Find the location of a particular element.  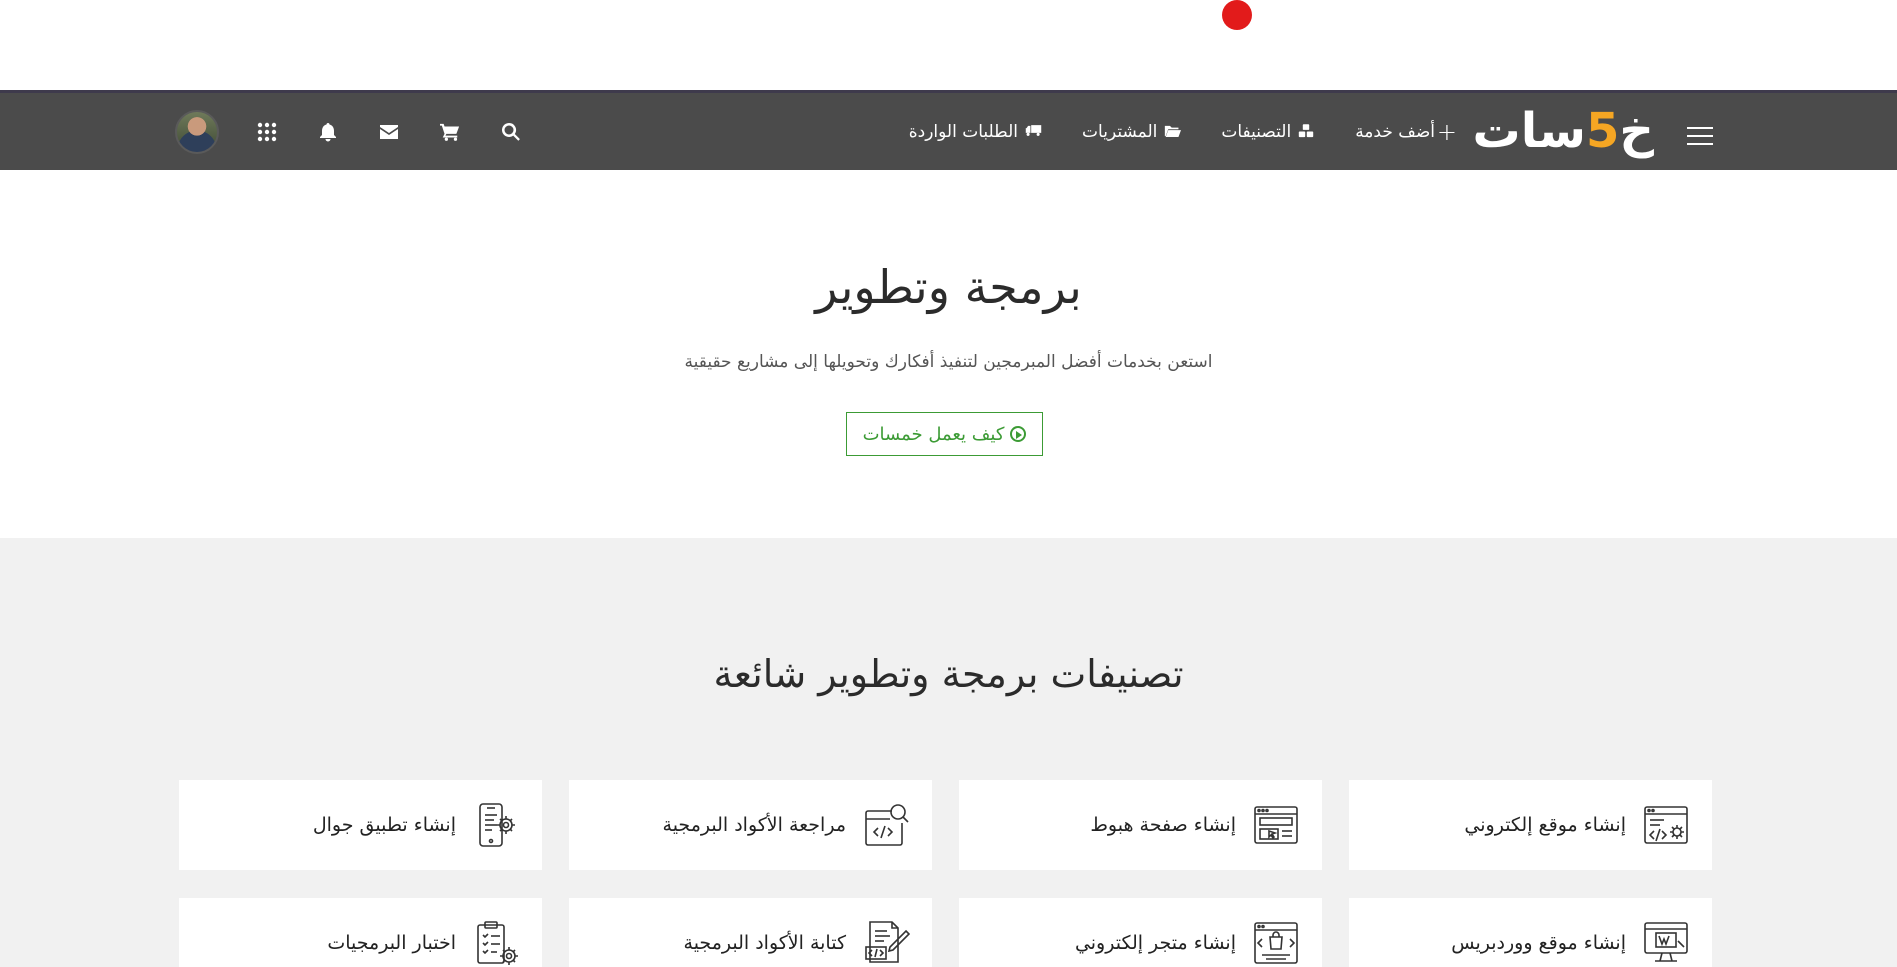

category-label: اختبار البرمجيات is located at coordinates (391, 943).